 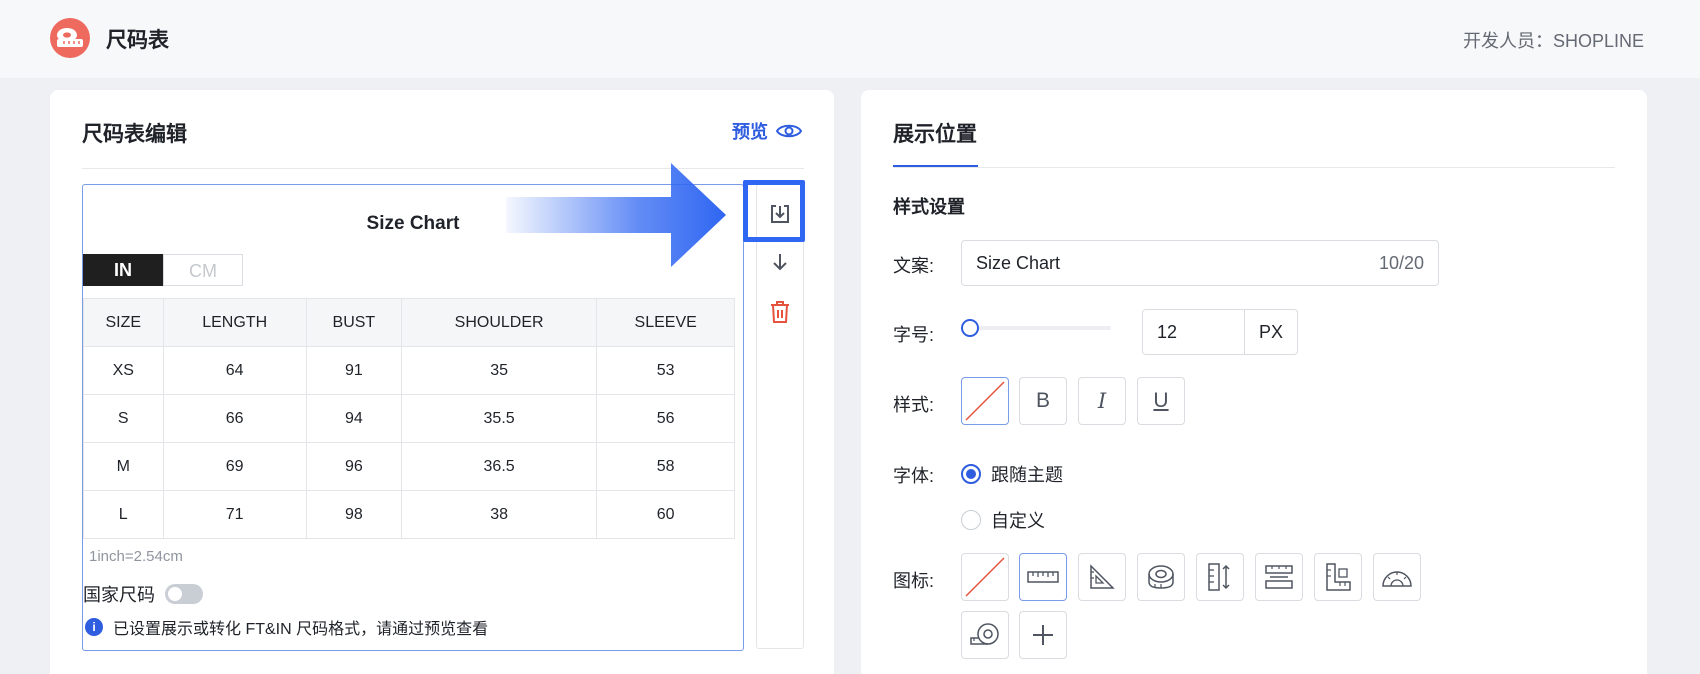 I want to click on table-cell: 53, so click(x=665, y=370).